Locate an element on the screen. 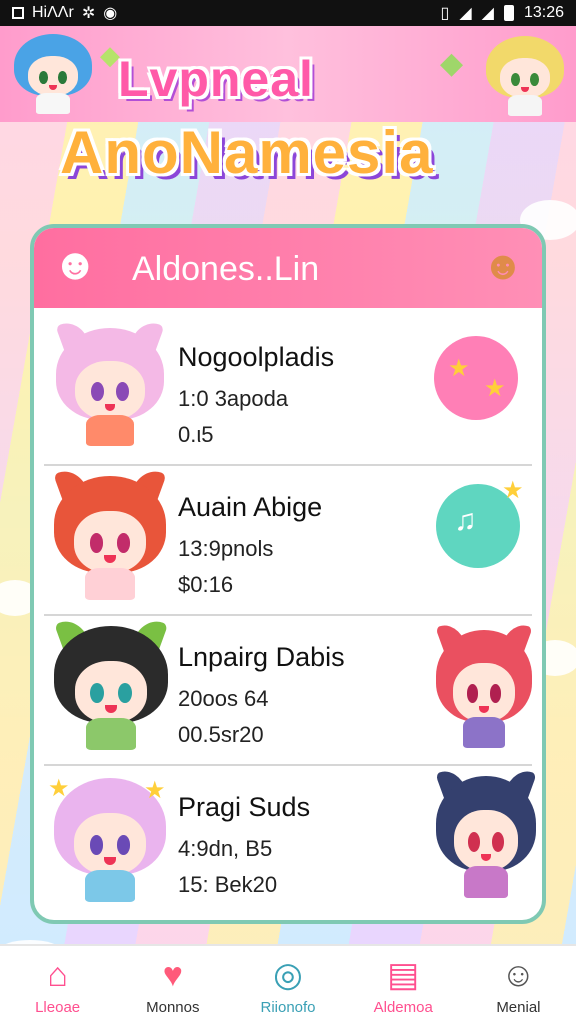 The height and width of the screenshot is (1026, 576). vibrate-icon: ▯ is located at coordinates (445, 13).